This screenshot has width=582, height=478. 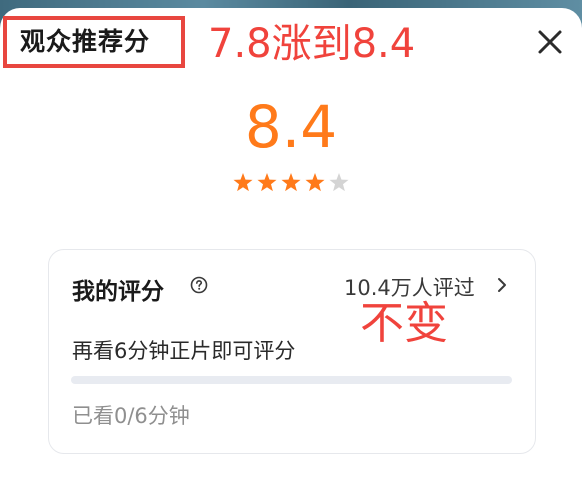 I want to click on star-rating-icons, so click(x=291, y=182).